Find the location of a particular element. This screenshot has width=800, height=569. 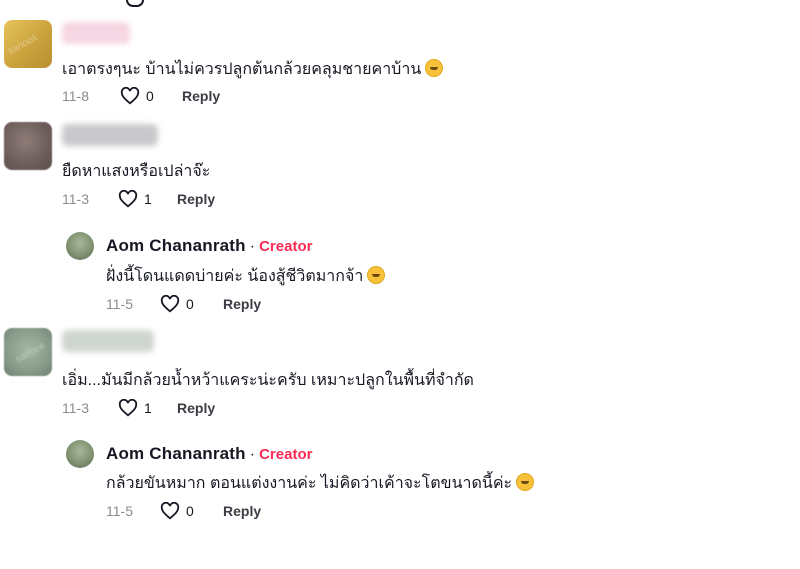

comment-date: 11-8 is located at coordinates (75, 96).